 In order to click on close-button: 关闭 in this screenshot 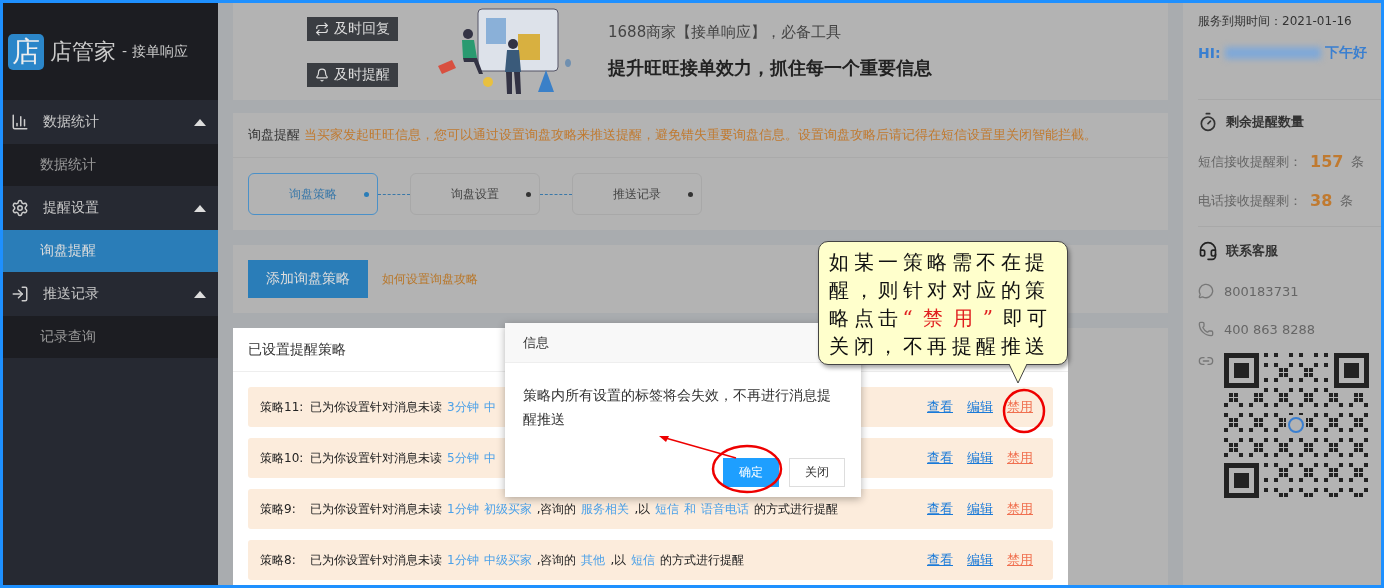, I will do `click(817, 472)`.